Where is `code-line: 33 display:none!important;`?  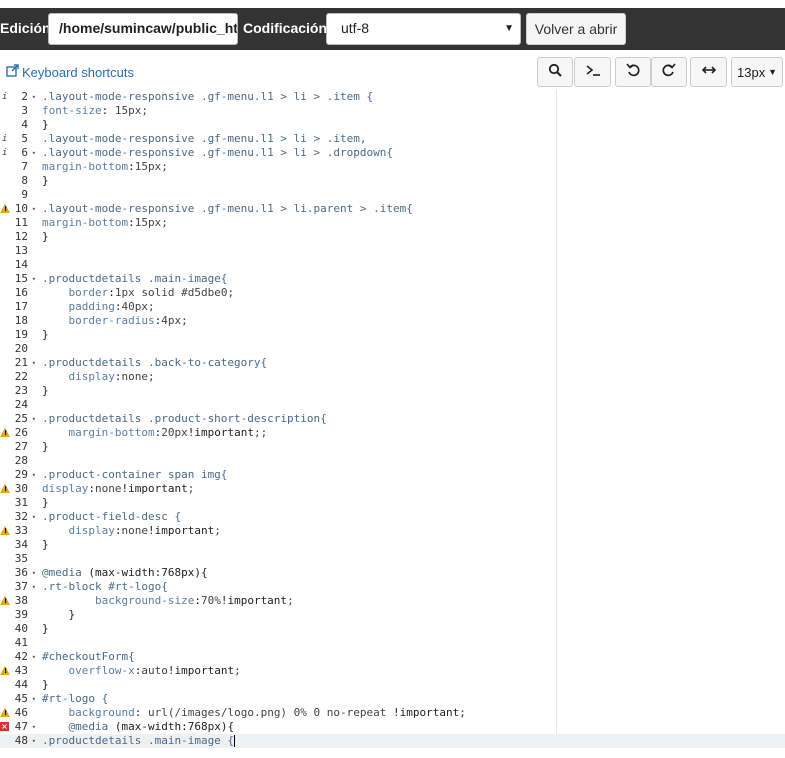
code-line: 33 display:none!important; is located at coordinates (392, 531).